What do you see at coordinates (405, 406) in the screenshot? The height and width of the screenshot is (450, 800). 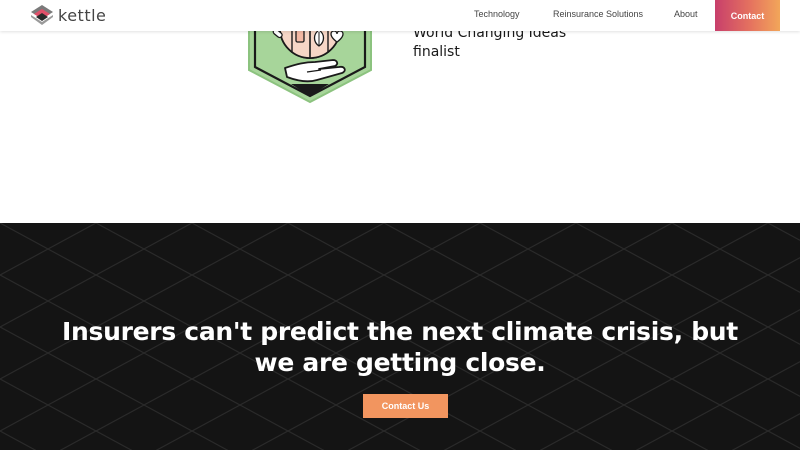 I see `contact-us-button: Contact Us` at bounding box center [405, 406].